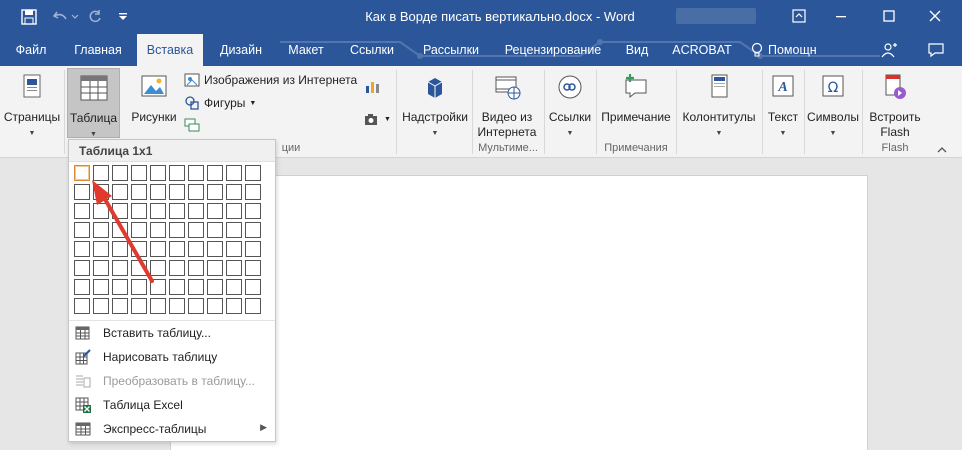  I want to click on text-button: A Текст ▼, so click(783, 103).